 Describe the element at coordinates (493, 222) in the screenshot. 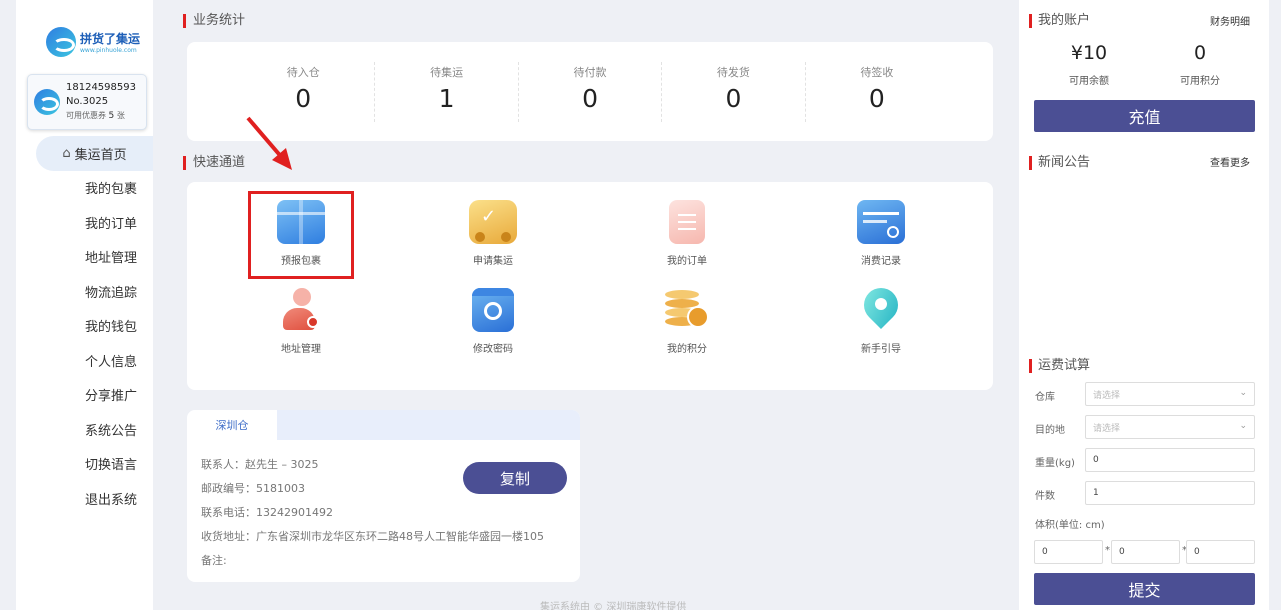

I see `truck-icon: ✓` at that location.